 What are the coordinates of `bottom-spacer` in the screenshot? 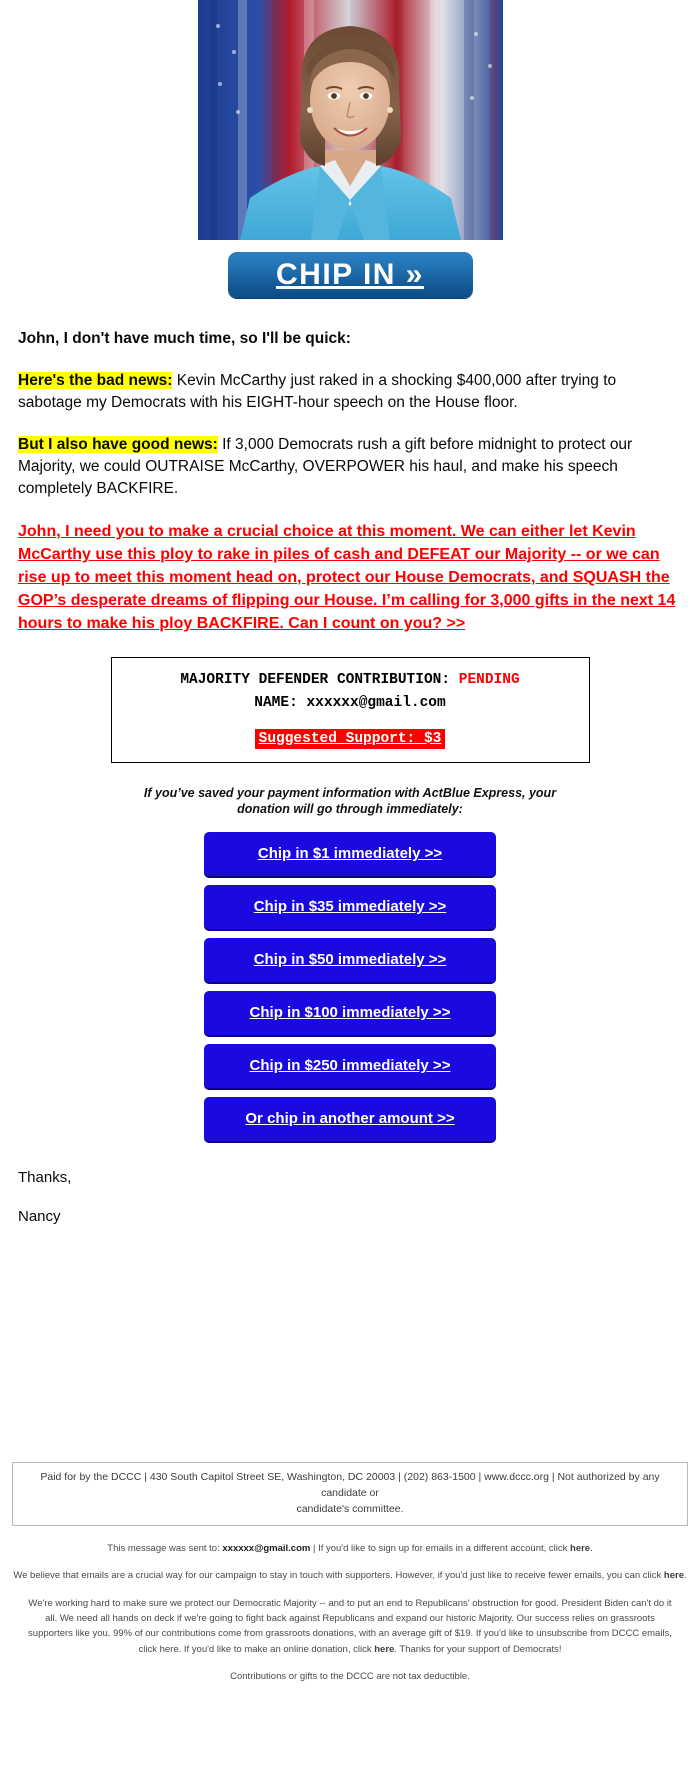 It's located at (350, 1354).